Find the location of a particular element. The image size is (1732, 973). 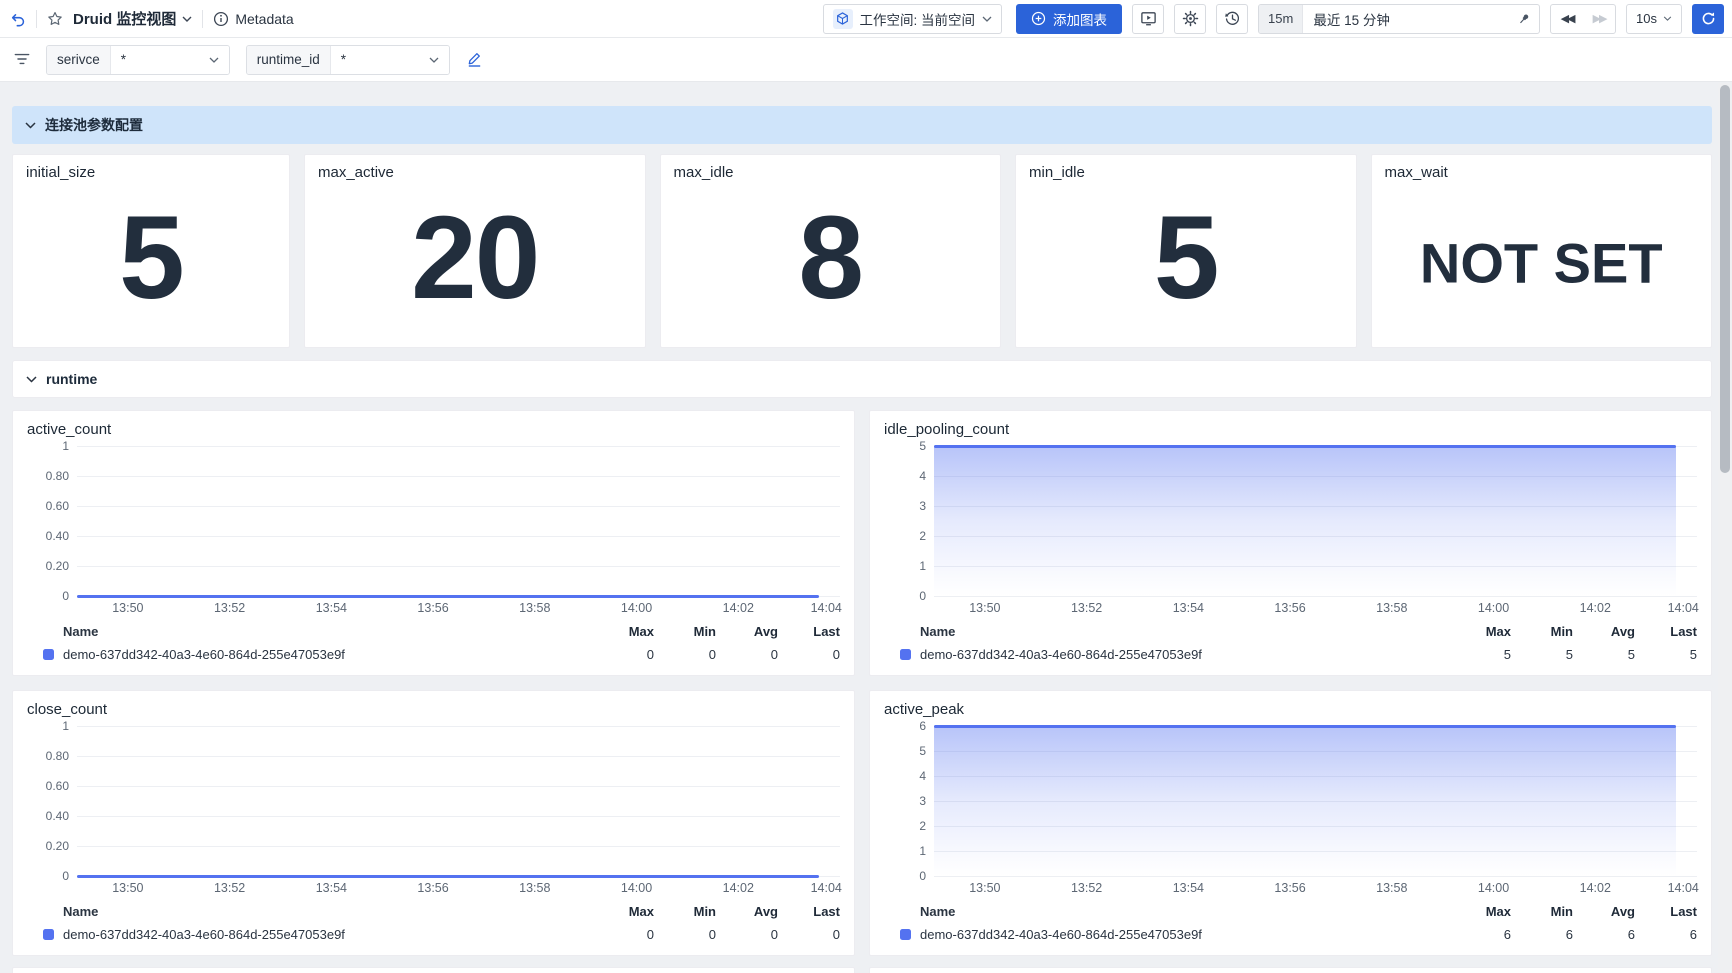

y-axis-label: 0.20 is located at coordinates (57, 846).